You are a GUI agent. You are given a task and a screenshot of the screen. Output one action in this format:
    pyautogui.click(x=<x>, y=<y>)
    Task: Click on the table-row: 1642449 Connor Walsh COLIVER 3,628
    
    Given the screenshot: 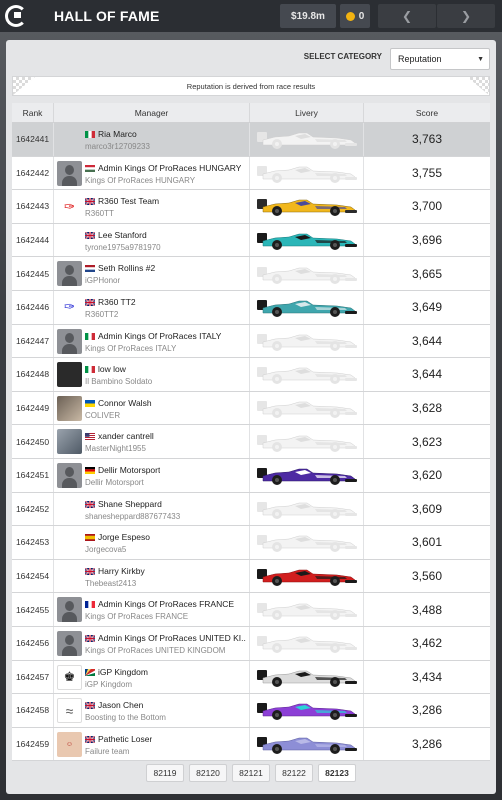 What is the action you would take?
    pyautogui.click(x=251, y=408)
    